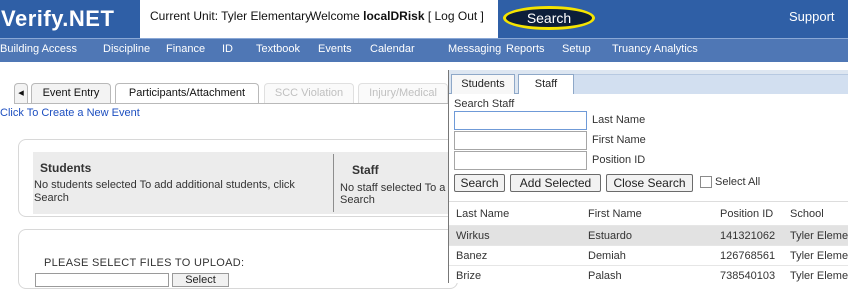  I want to click on results-header: Last Name First Name Position ID School, so click(648, 213).